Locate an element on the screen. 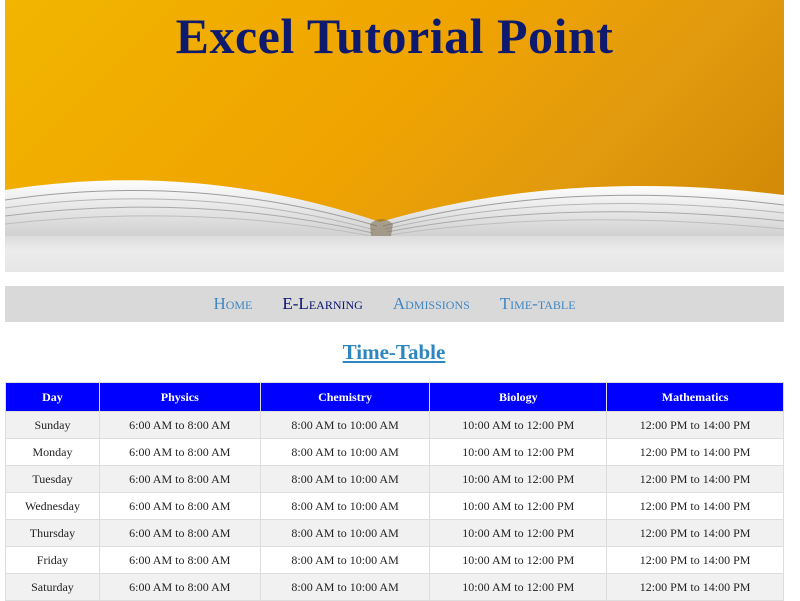 The height and width of the screenshot is (601, 800). nav-time-table: Time-table is located at coordinates (538, 304).